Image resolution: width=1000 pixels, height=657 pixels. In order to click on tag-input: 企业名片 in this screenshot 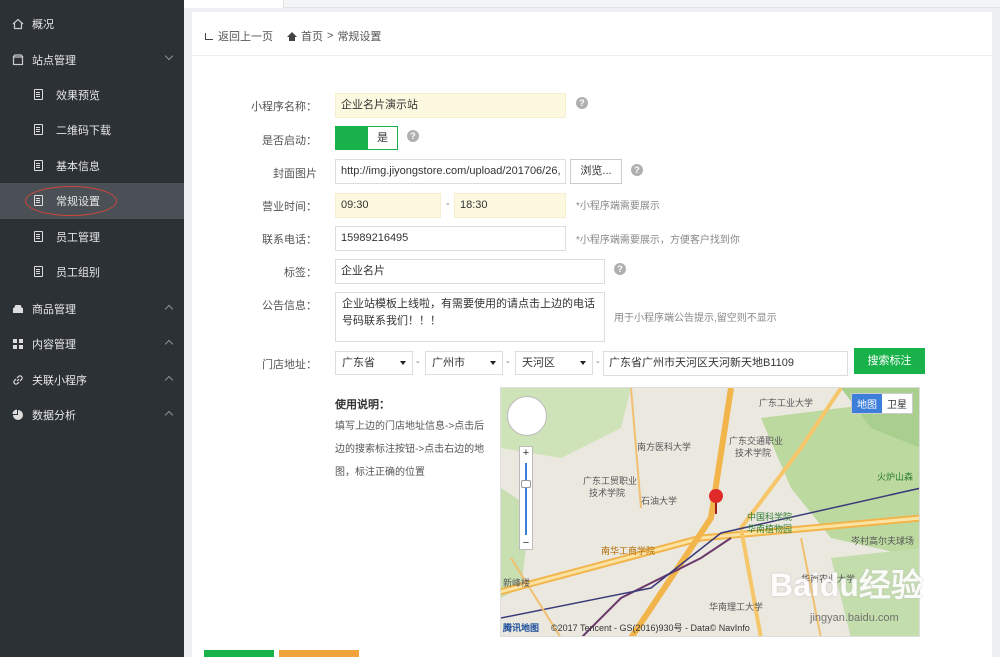, I will do `click(470, 271)`.